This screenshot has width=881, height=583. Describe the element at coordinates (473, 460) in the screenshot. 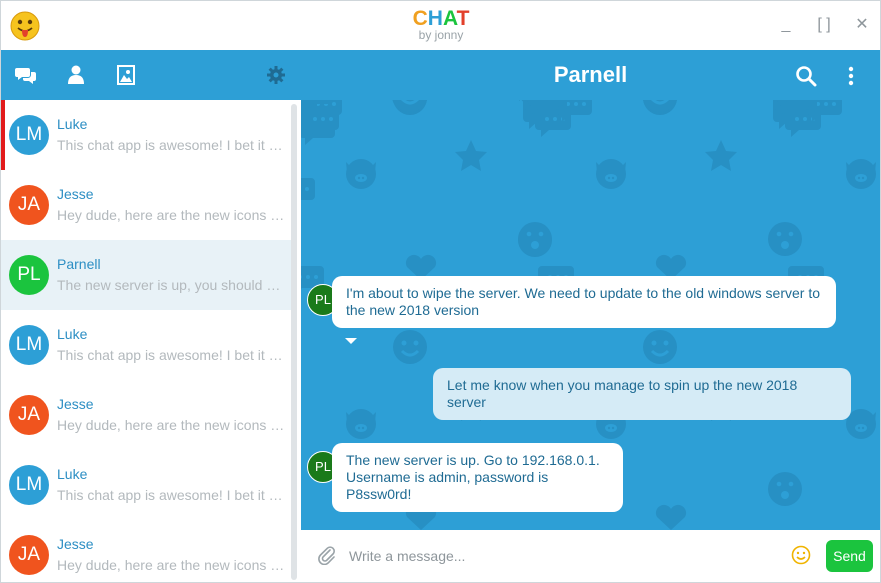

I see `message-text-line: The new server is up. Go to 192.168.0.1.` at that location.